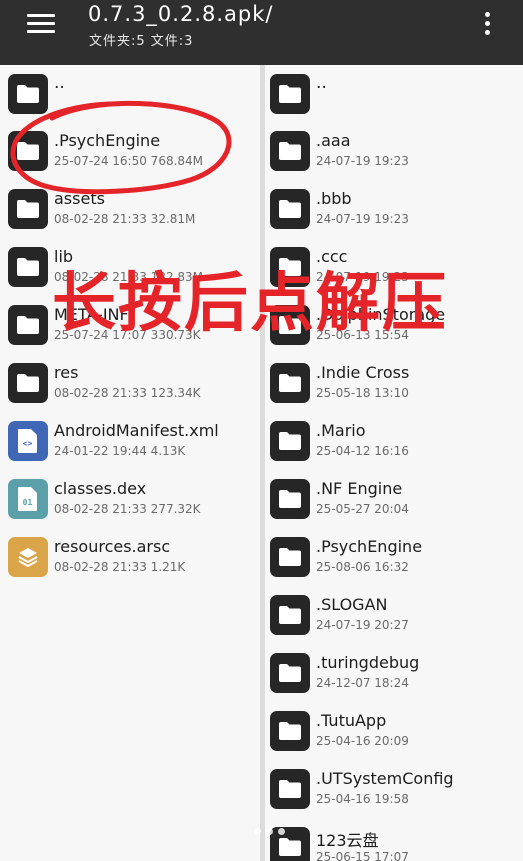 The image size is (523, 861). What do you see at coordinates (332, 256) in the screenshot?
I see `file-name: .ccc` at bounding box center [332, 256].